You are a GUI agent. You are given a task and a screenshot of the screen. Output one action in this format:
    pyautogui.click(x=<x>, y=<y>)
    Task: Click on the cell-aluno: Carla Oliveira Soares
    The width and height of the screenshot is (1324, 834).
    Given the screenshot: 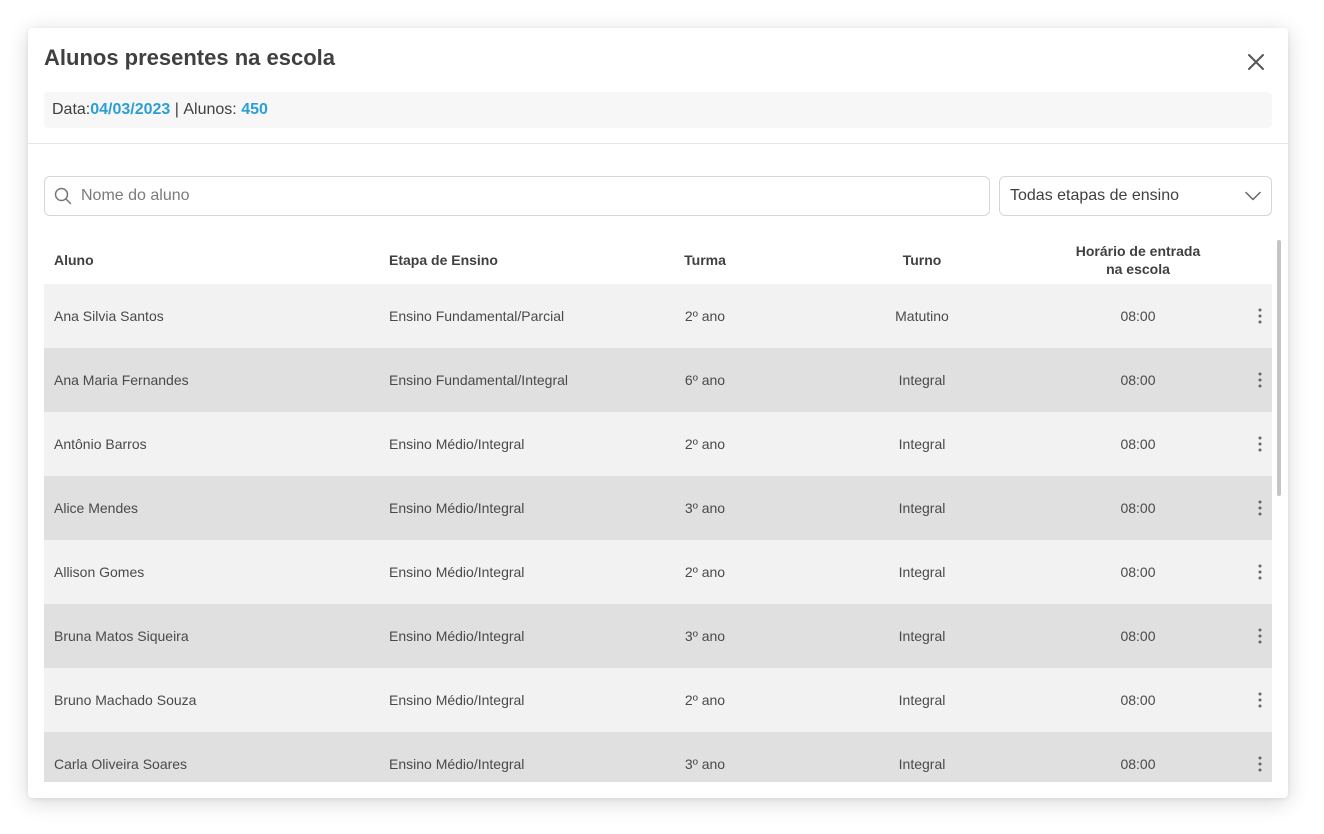 What is the action you would take?
    pyautogui.click(x=121, y=764)
    